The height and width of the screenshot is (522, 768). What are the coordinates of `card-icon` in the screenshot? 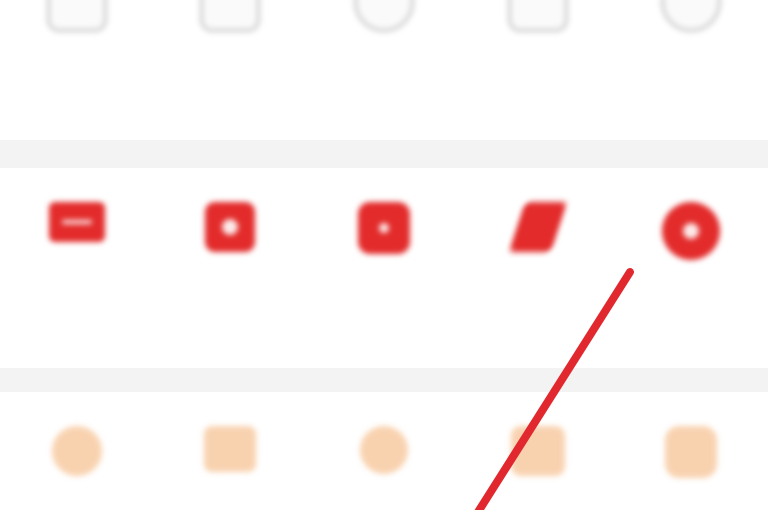 It's located at (537, 451).